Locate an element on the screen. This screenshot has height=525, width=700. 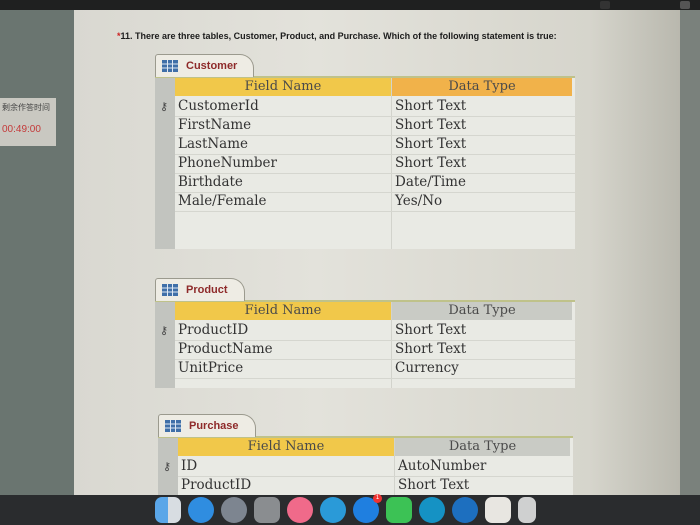
right-edge is located at coordinates (690, 252).